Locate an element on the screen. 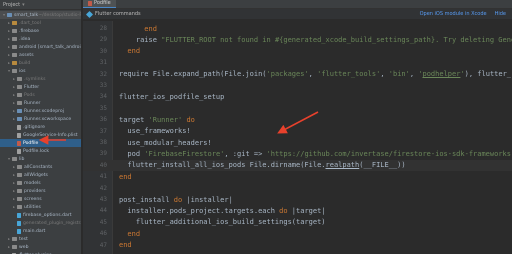 The image size is (512, 254). code-text: post_install do |installer| is located at coordinates (170, 200).